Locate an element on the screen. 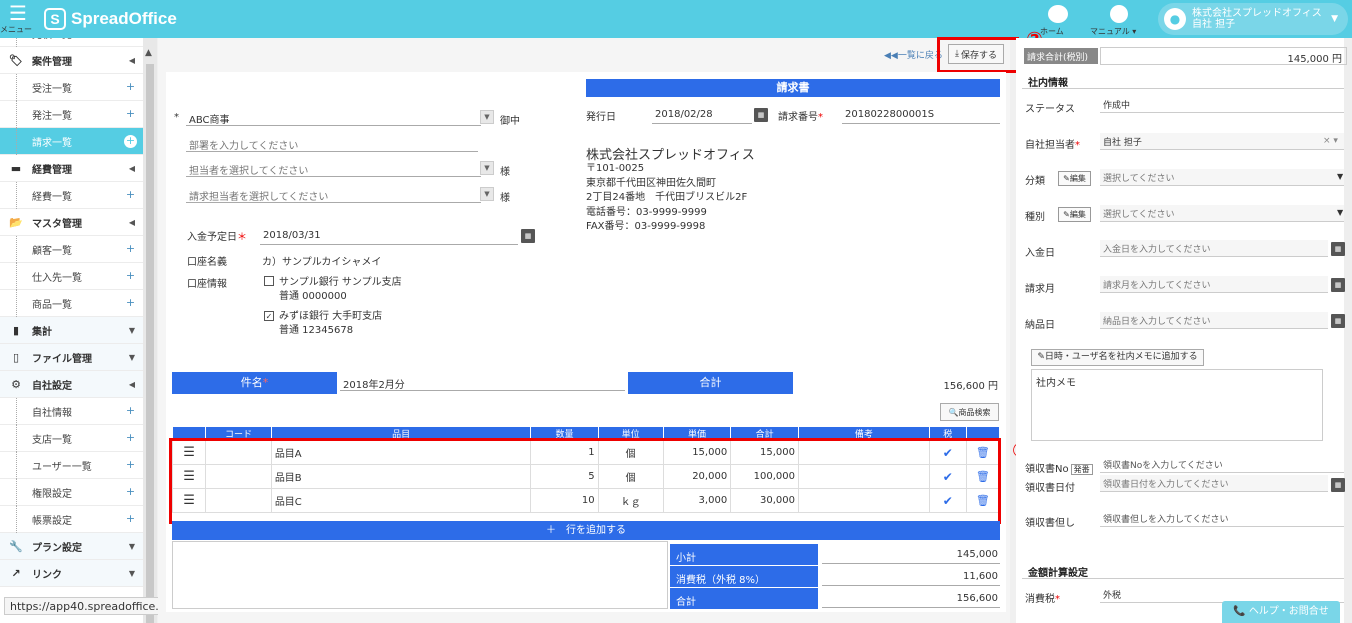 The width and height of the screenshot is (1352, 623). sidebar-item: ▮ 集計 ▼ is located at coordinates (71, 330).